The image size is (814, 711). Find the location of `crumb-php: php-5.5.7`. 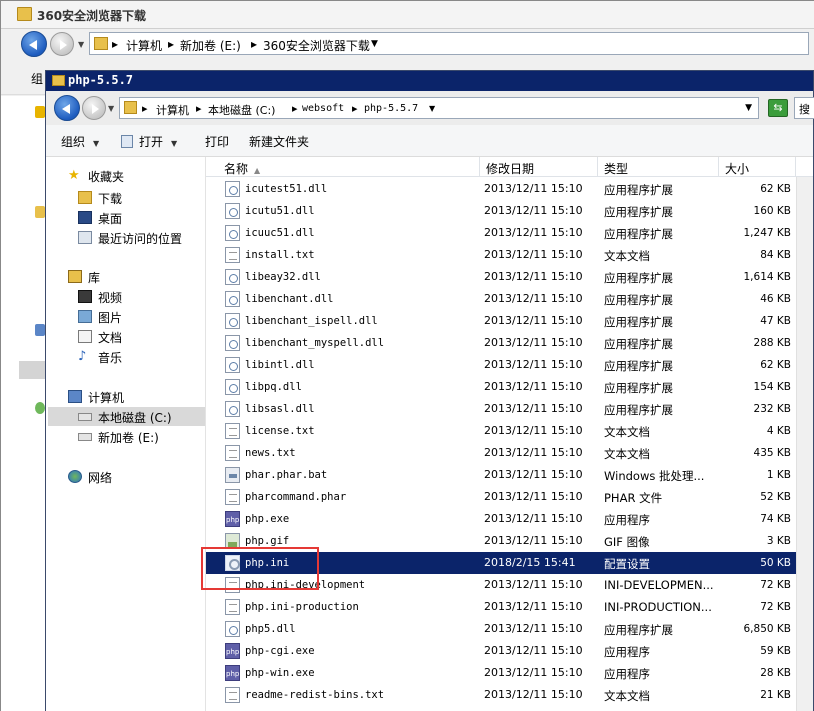

crumb-php: php-5.5.7 is located at coordinates (391, 108).